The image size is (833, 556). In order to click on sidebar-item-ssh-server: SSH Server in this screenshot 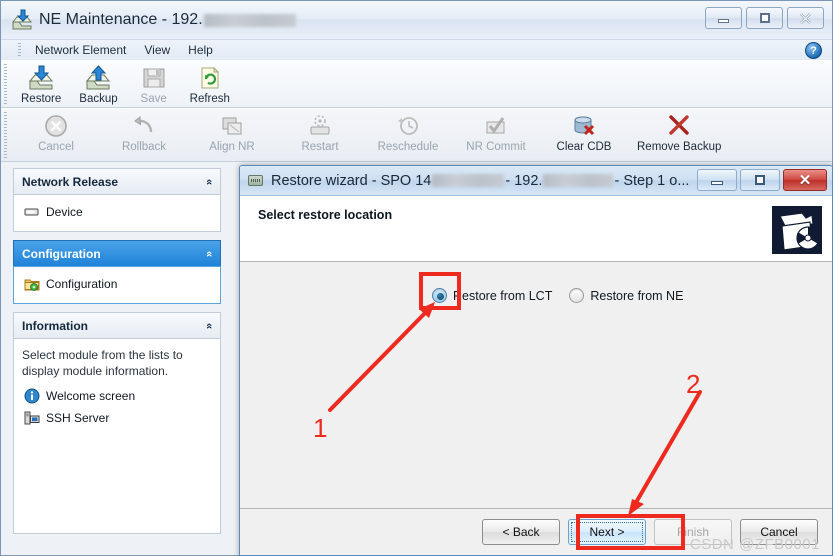, I will do `click(118, 418)`.